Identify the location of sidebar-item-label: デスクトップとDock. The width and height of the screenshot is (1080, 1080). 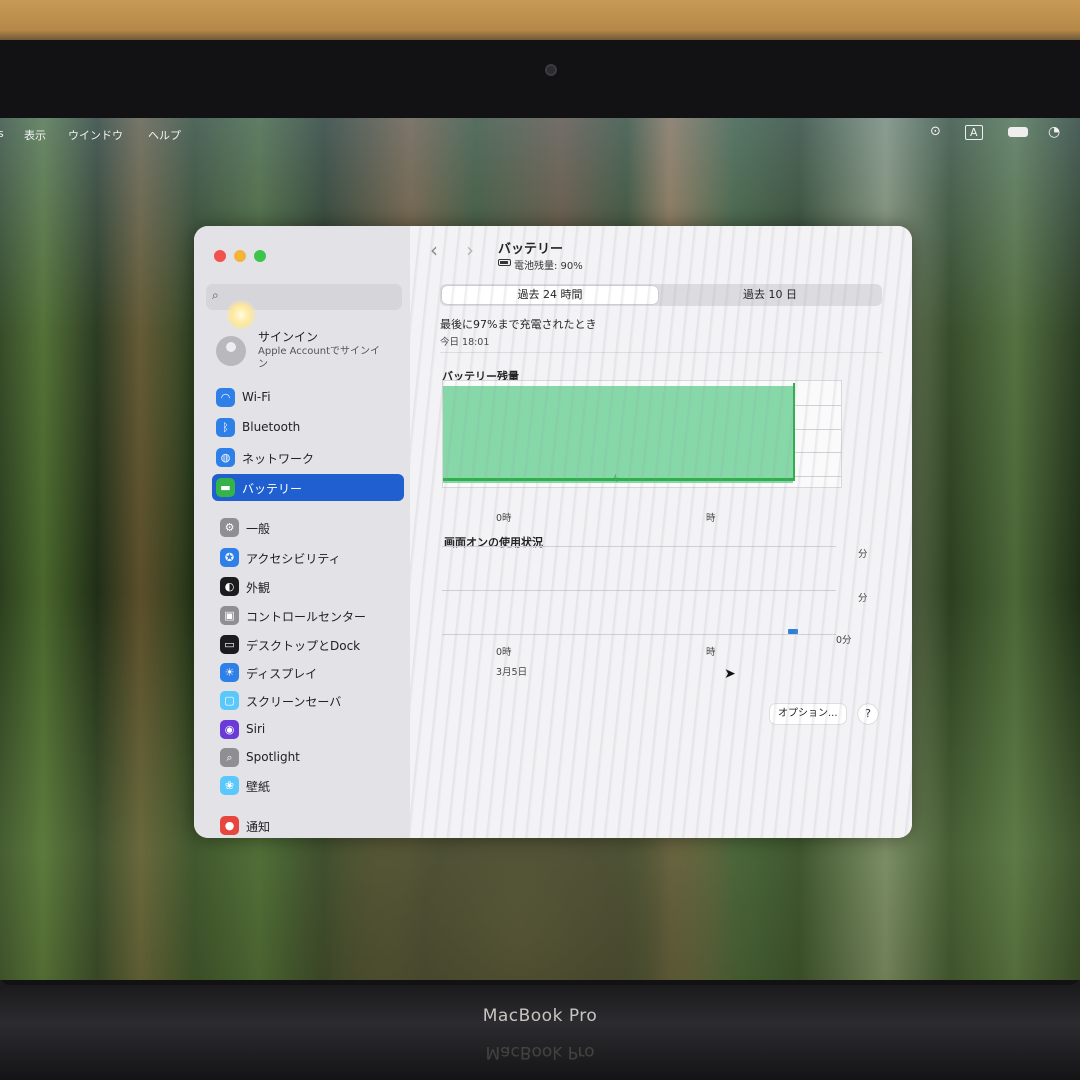
(303, 646).